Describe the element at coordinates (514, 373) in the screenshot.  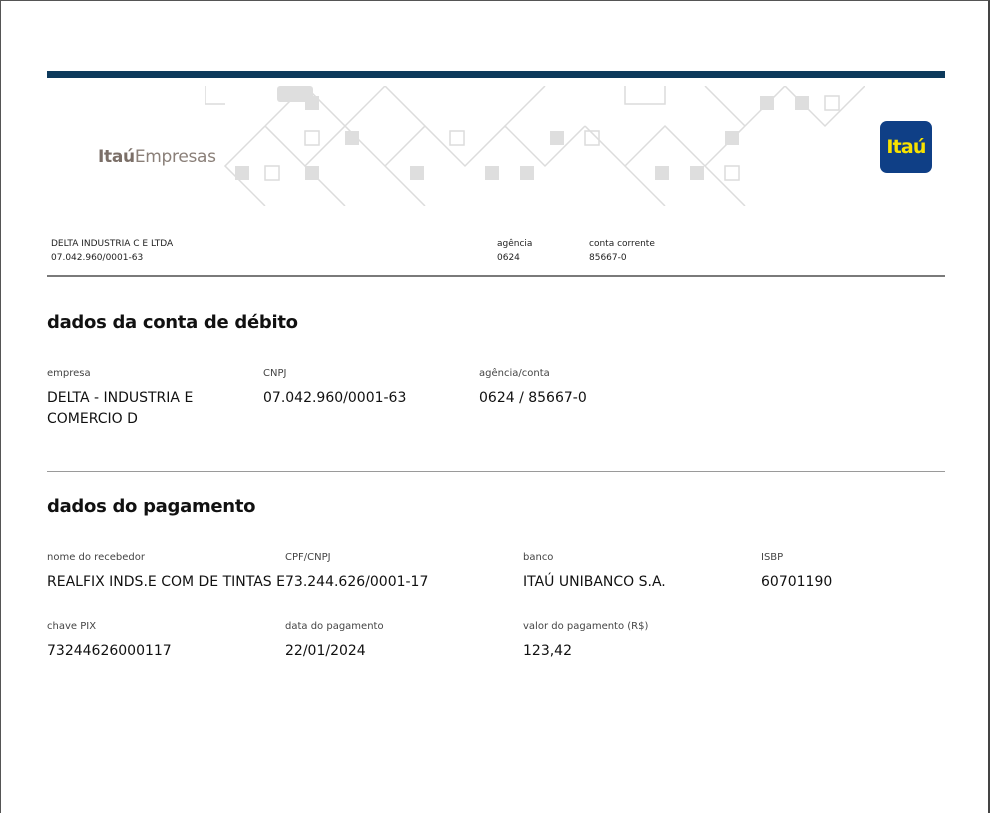
I see `debit-agencia-conta-label: agência/conta` at that location.